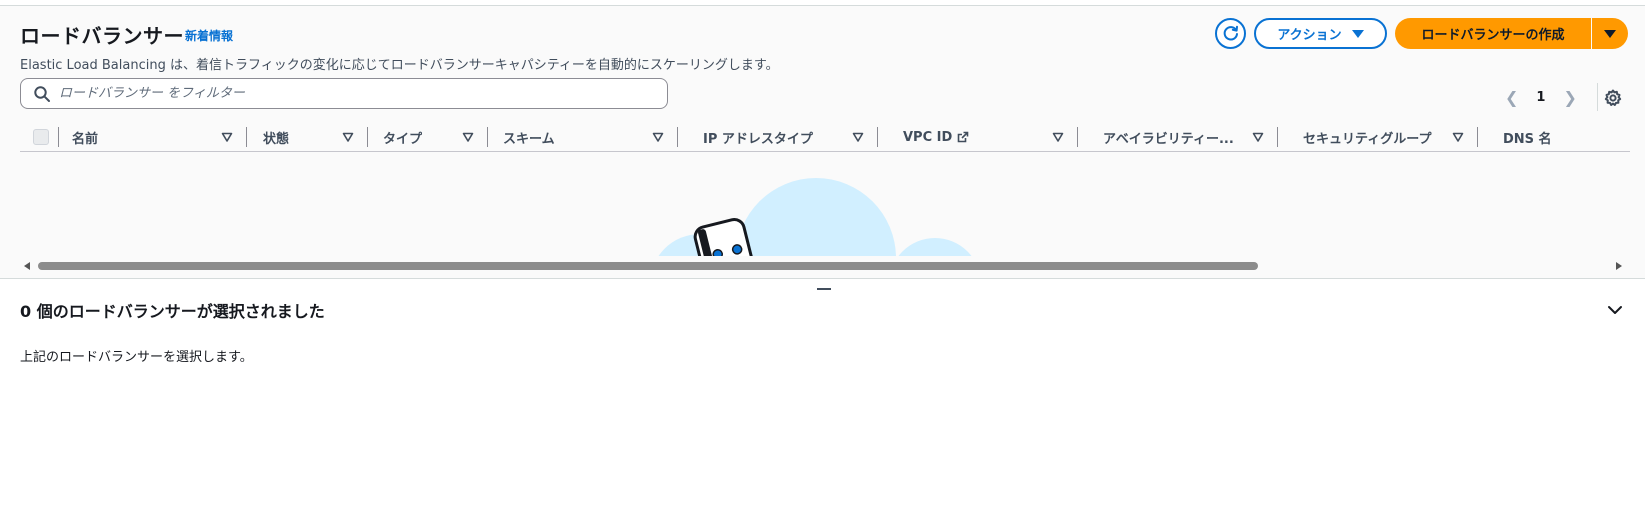  Describe the element at coordinates (830, 223) in the screenshot. I see `empty-state-illustration` at that location.